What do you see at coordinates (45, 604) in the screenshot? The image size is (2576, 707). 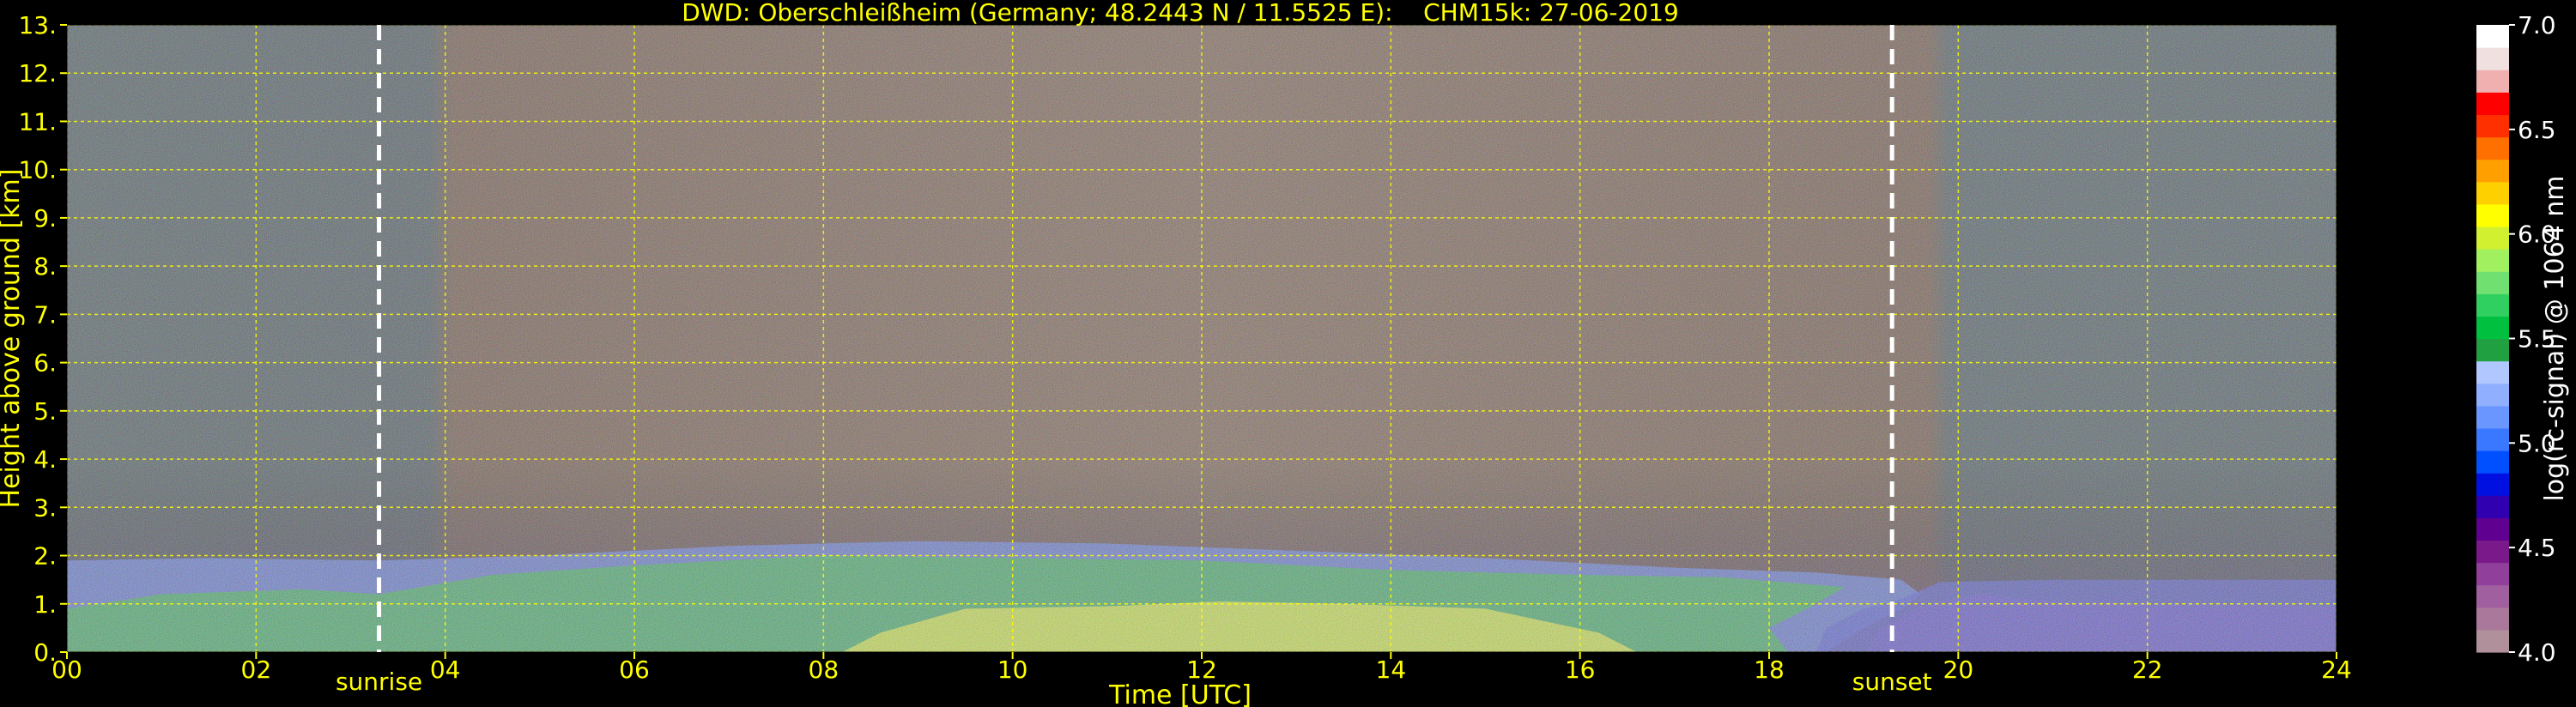 I see `y-tick-label: 1.` at bounding box center [45, 604].